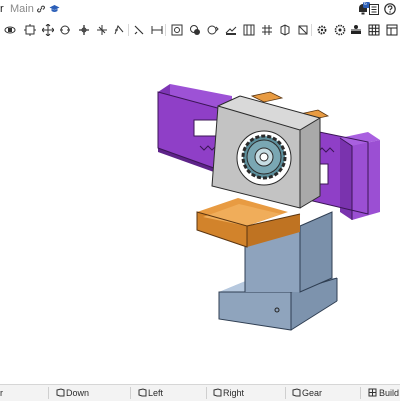 This screenshot has height=401, width=400. Describe the element at coordinates (356, 30) in the screenshot. I see `rack-gear-icon` at that location.